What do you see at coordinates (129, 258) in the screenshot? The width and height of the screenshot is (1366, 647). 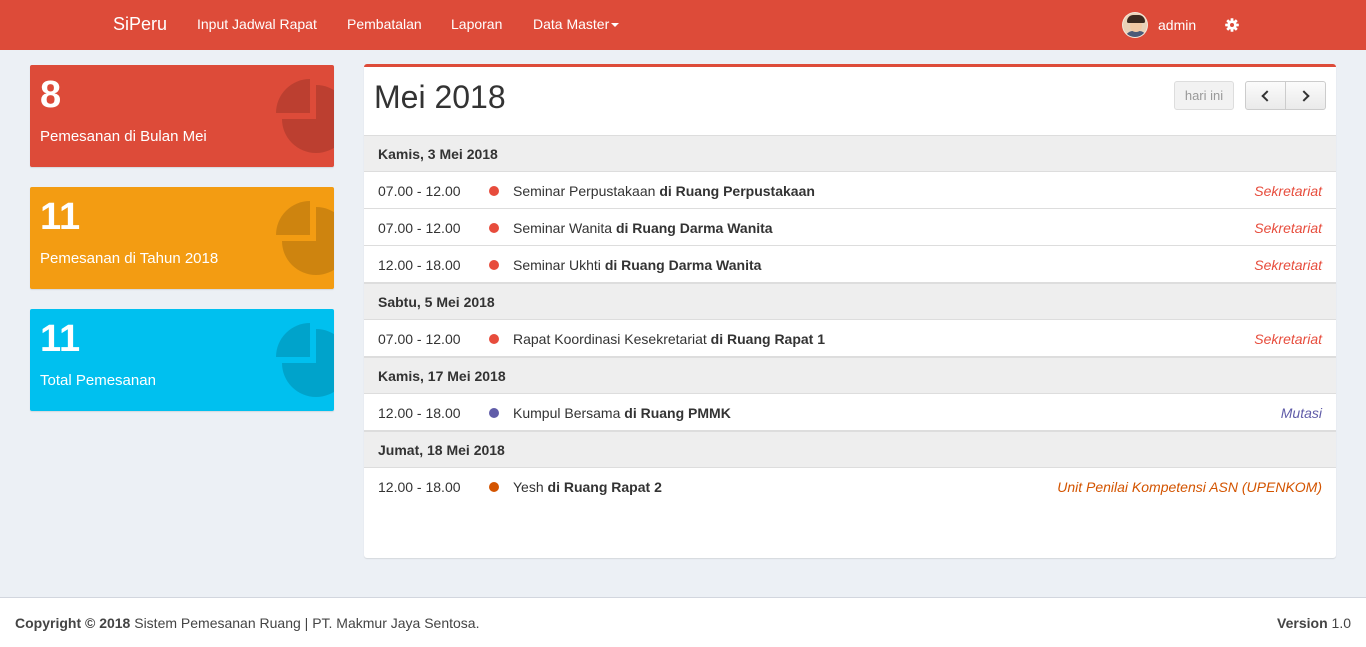 I see `stat-label: Pemesanan di Tahun 2018` at bounding box center [129, 258].